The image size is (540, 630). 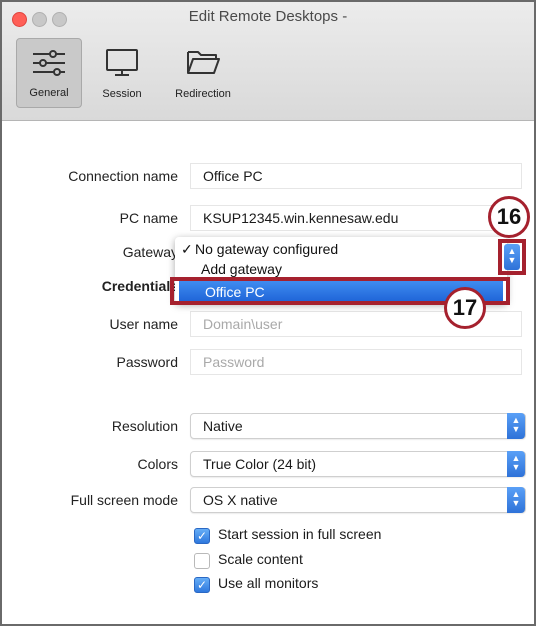 I want to click on checkmark-icon: ✓, so click(x=187, y=249).